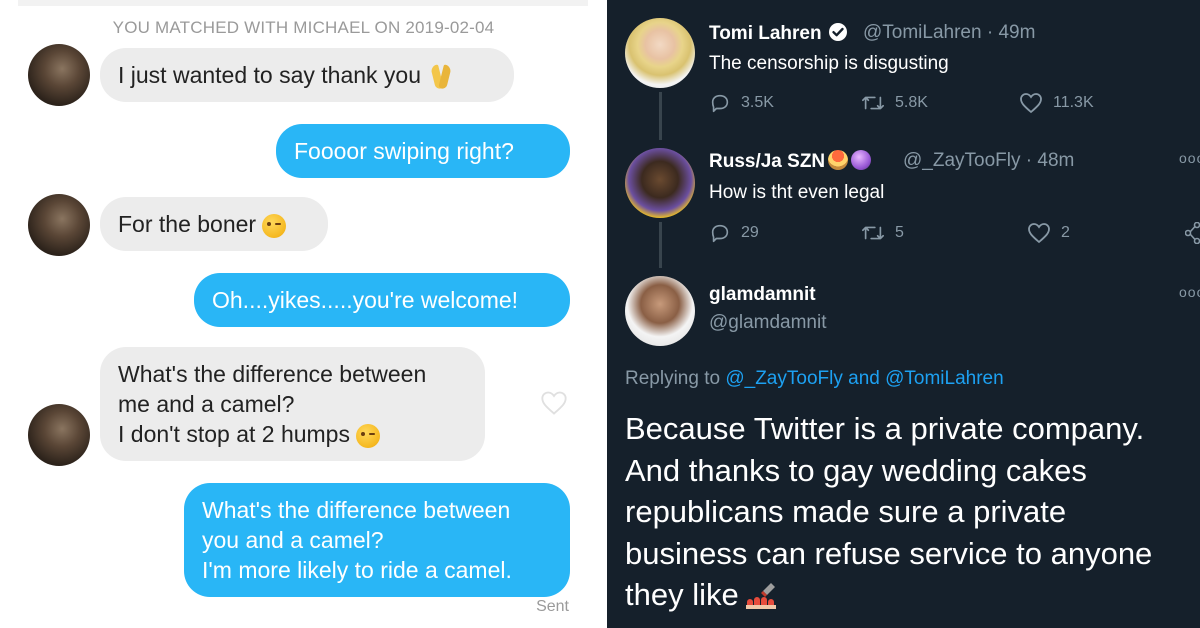 The image size is (1200, 628). I want to click on message-text: I just wanted to say thank you, so click(270, 75).